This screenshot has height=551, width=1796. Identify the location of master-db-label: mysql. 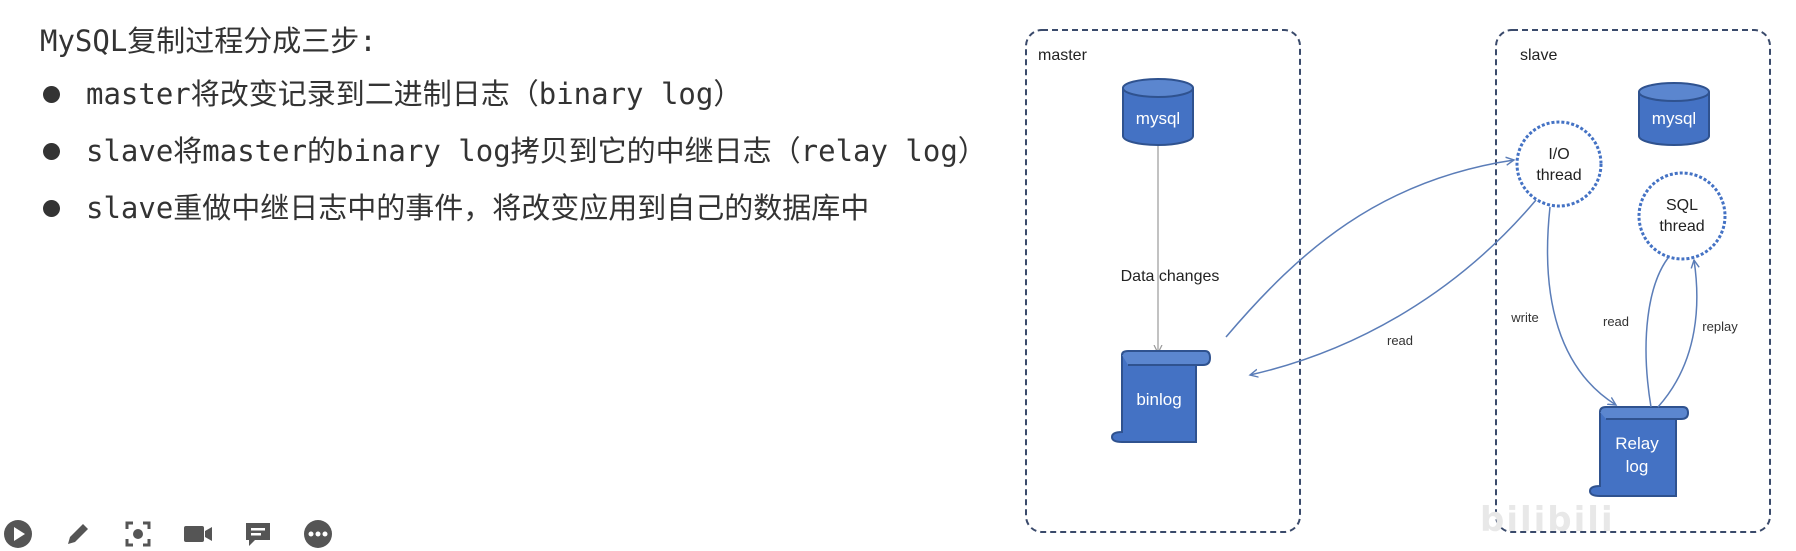
(1158, 118).